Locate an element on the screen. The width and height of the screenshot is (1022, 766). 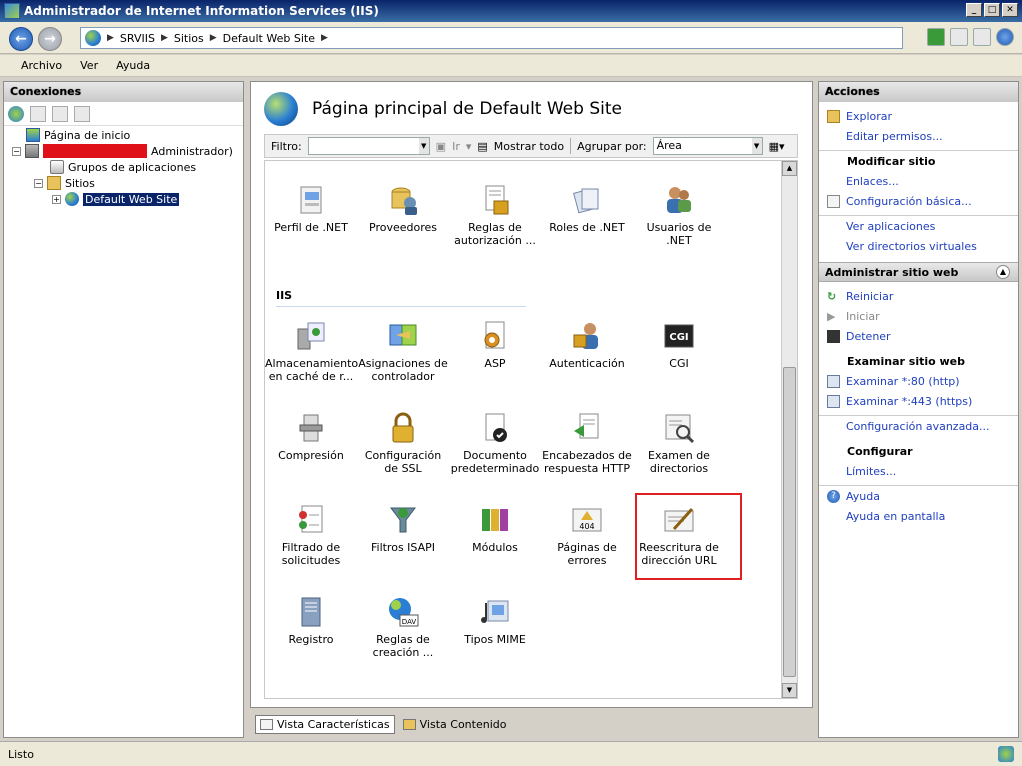
breadcrumb-site: Default Web Site is located at coordinates (269, 38).